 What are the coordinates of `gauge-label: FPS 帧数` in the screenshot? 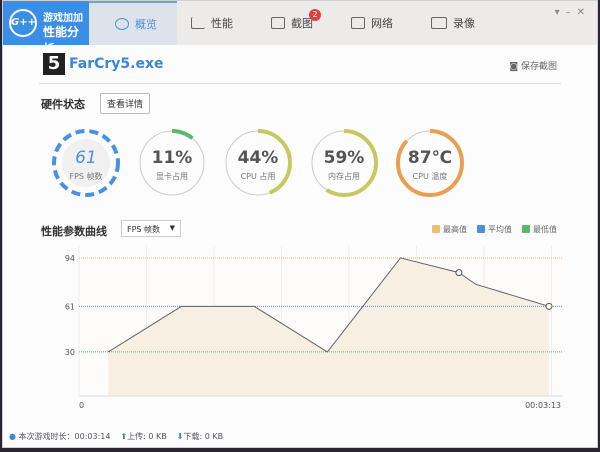 It's located at (86, 176).